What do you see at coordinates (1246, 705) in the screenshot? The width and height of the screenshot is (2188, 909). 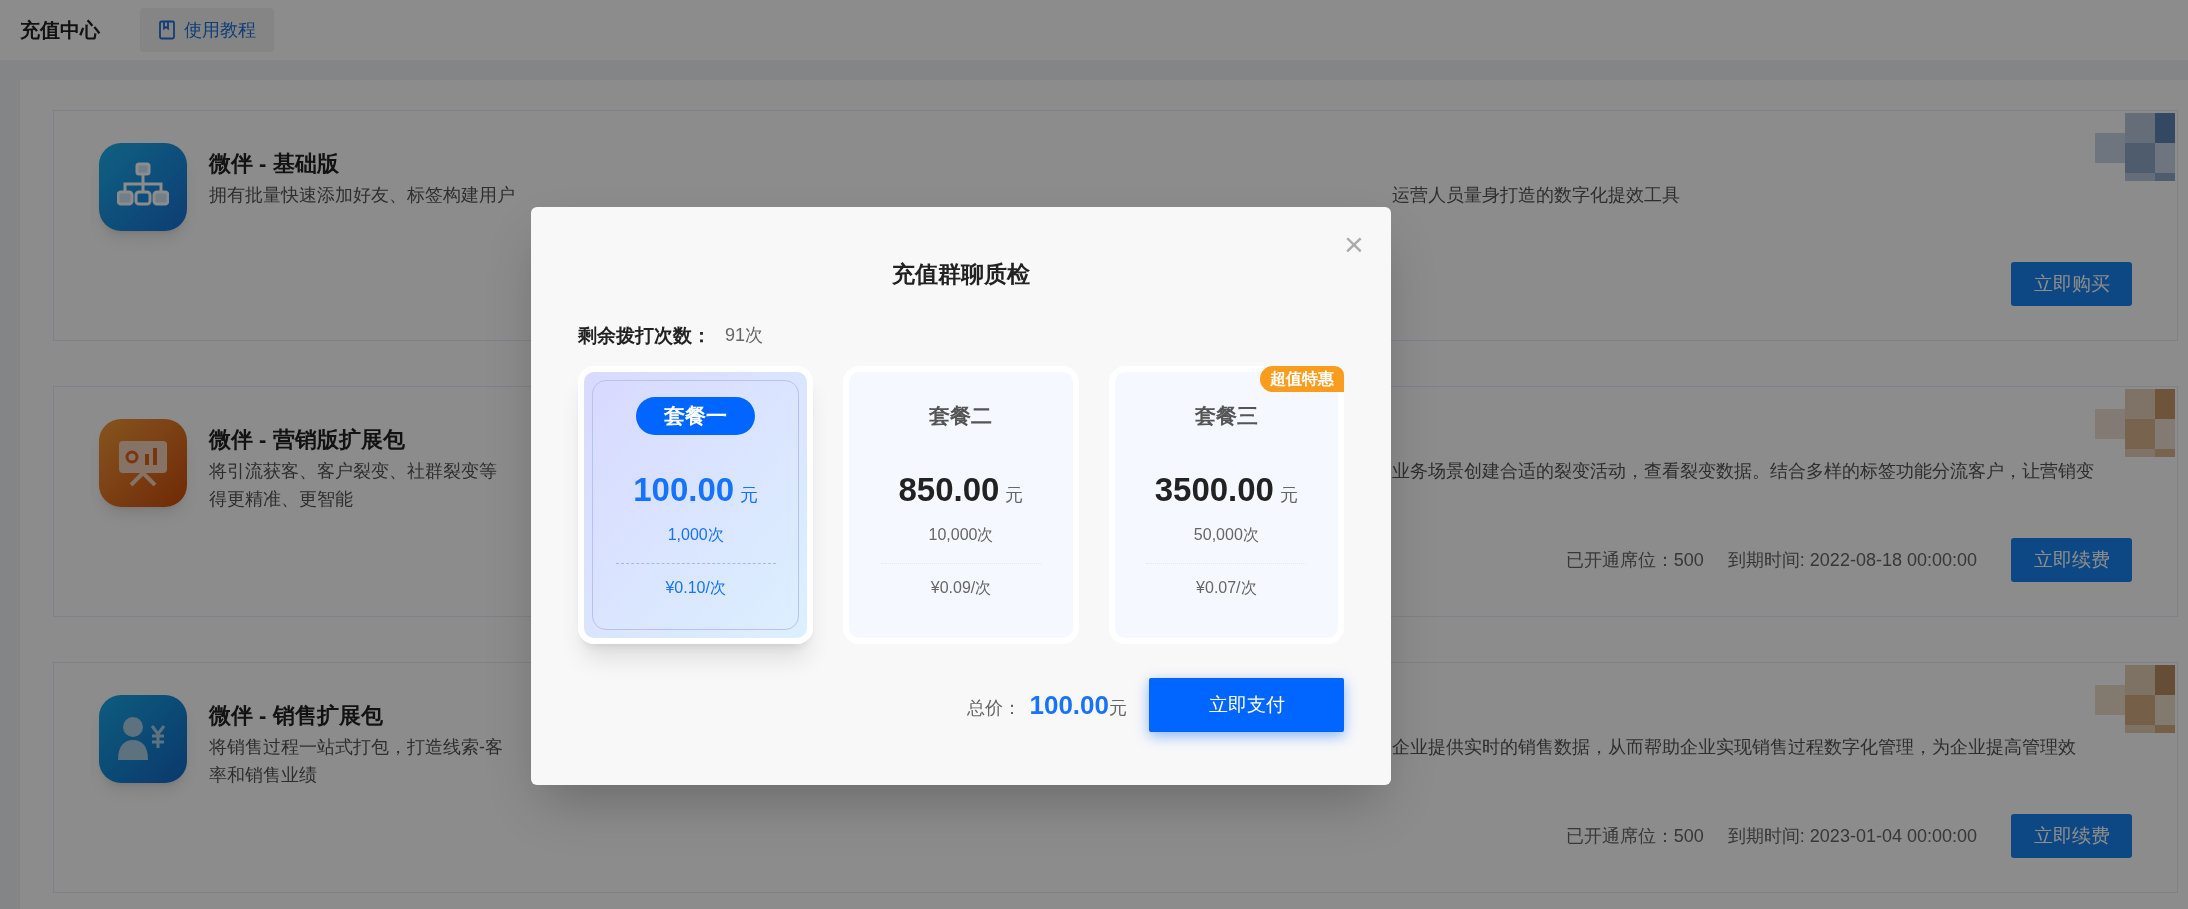 I see `pay-button: 立即支付` at bounding box center [1246, 705].